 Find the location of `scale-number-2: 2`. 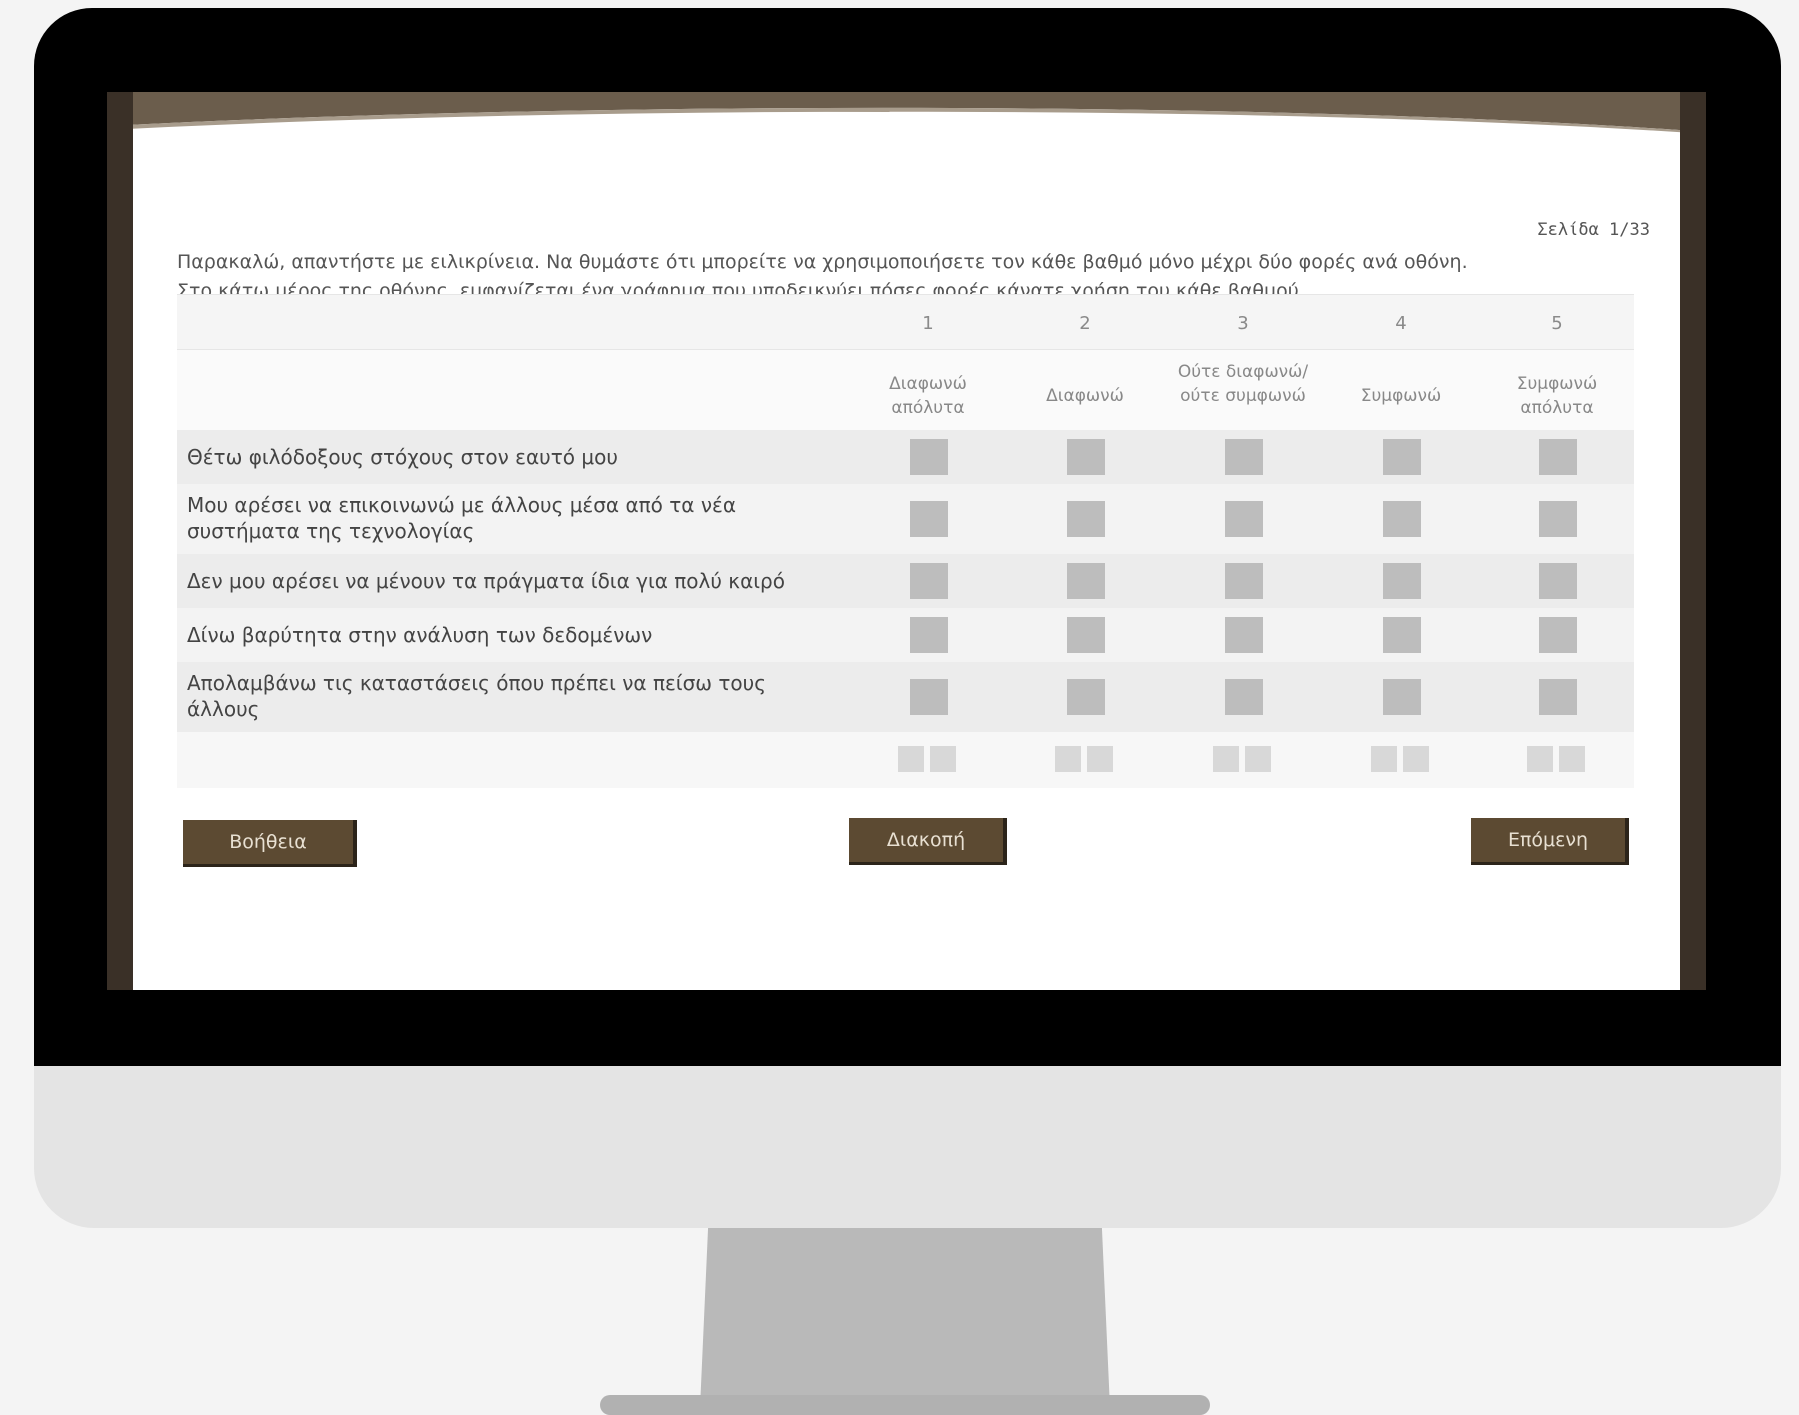

scale-number-2: 2 is located at coordinates (1085, 323).